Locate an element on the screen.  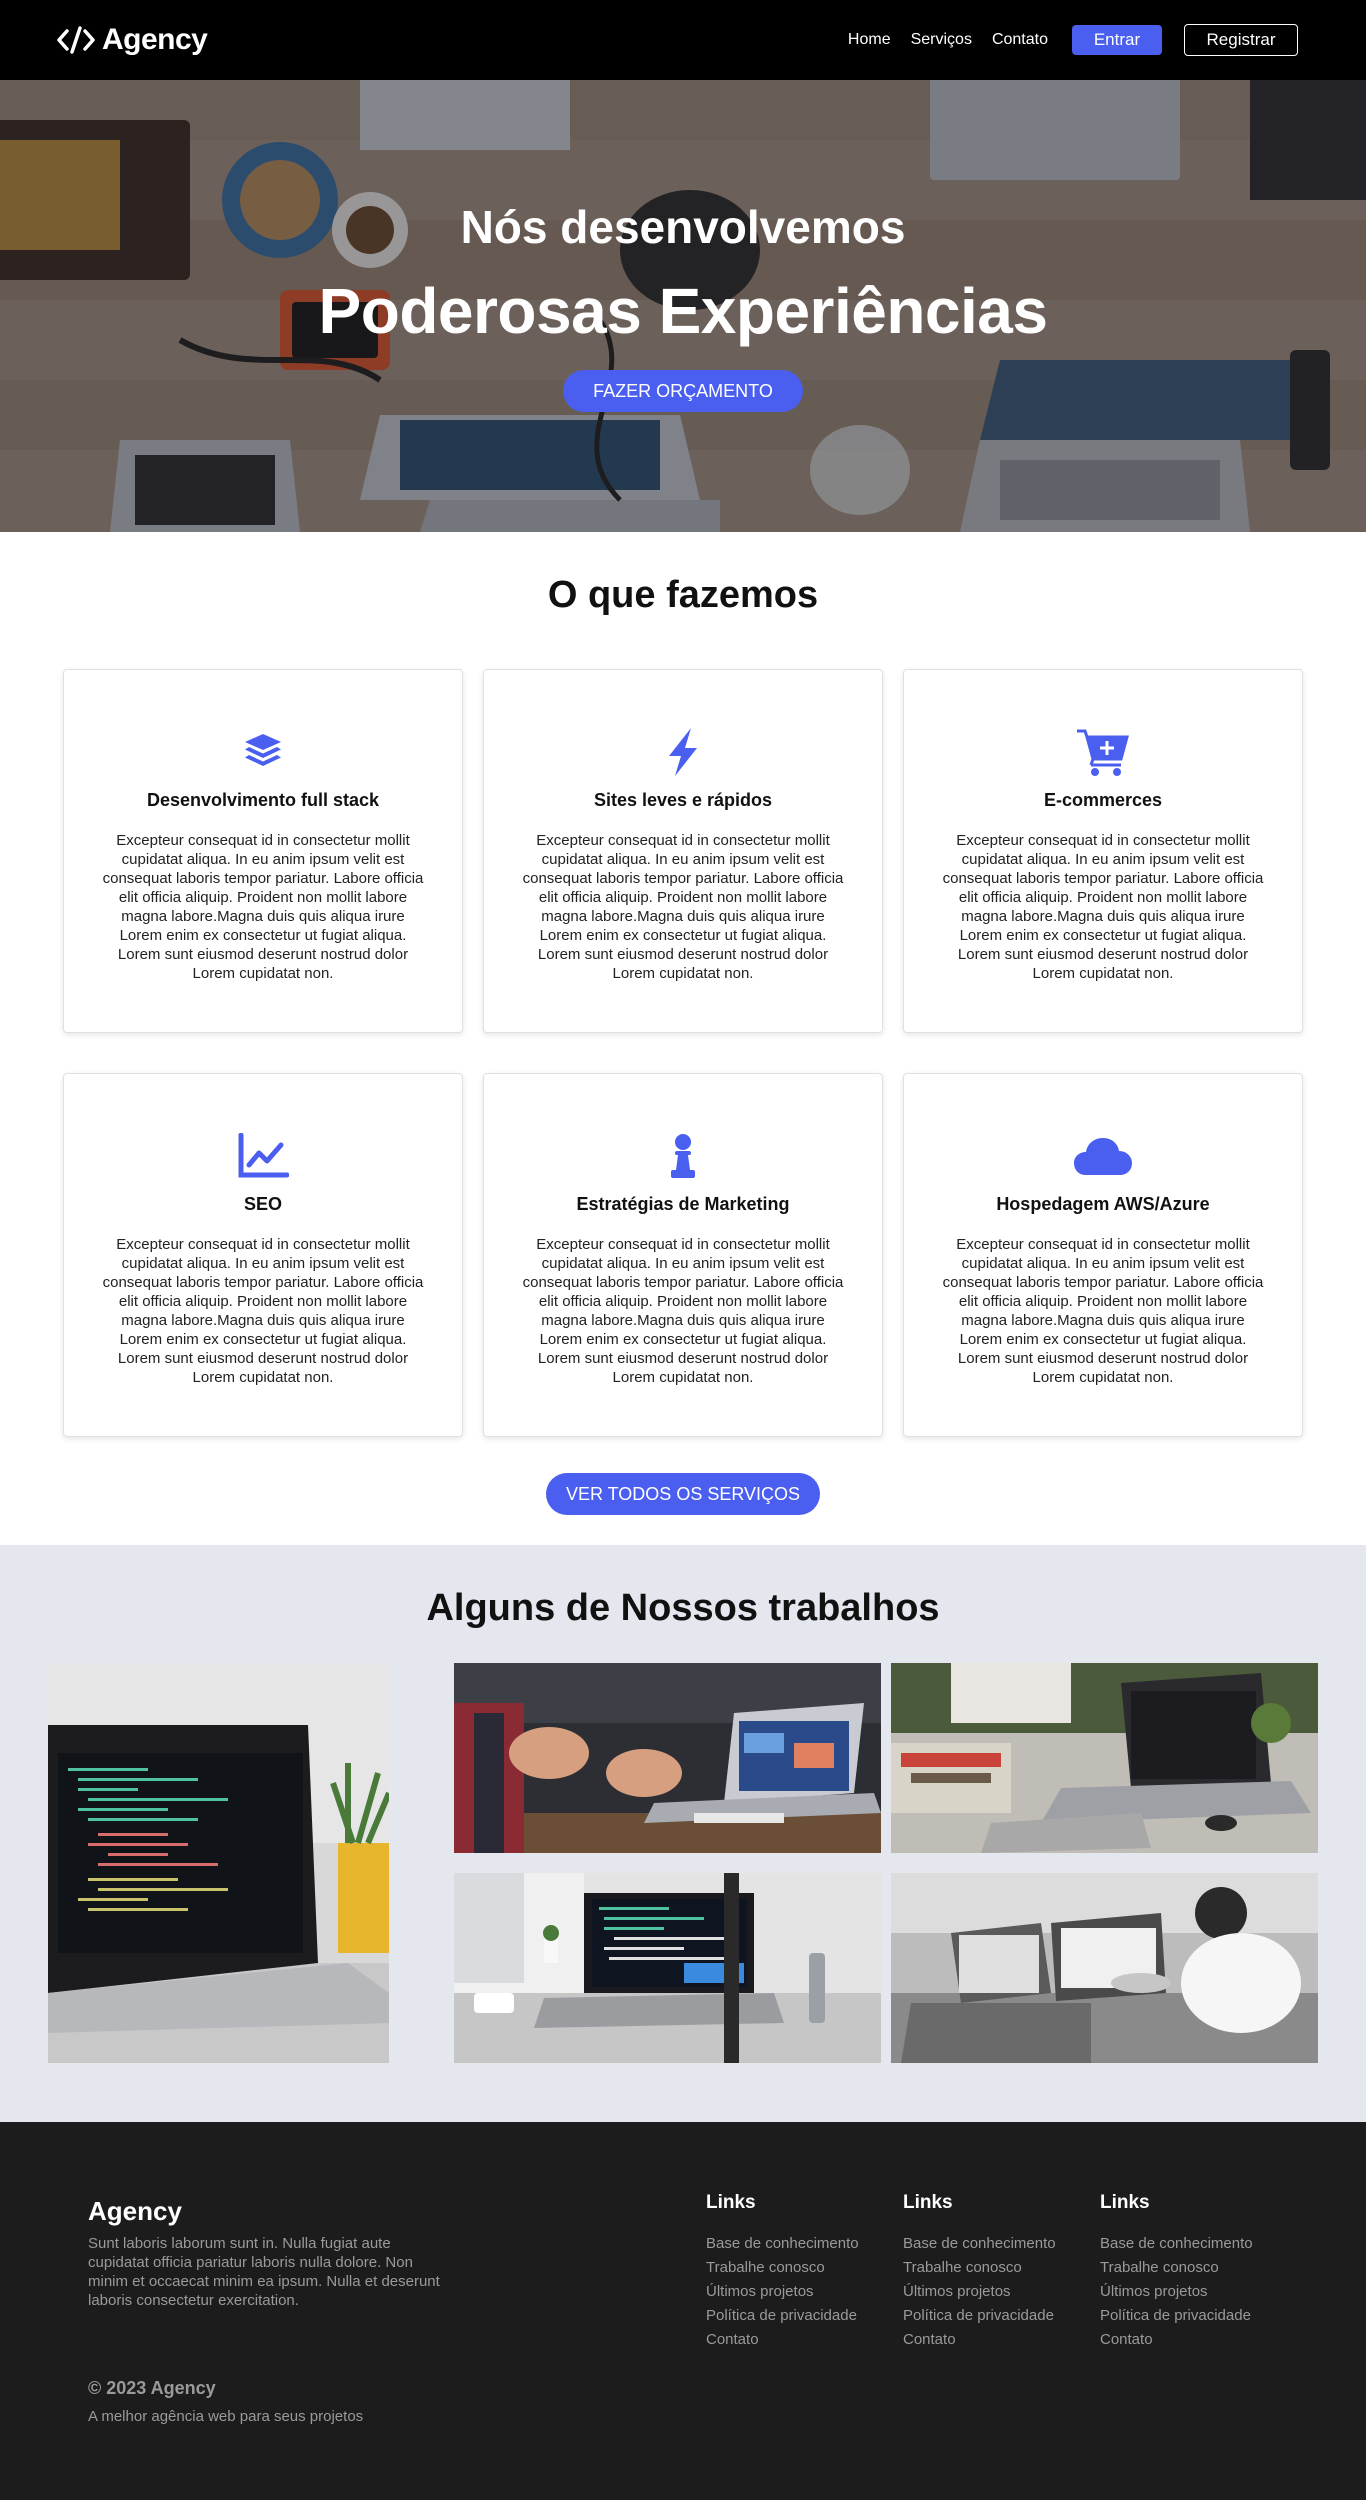
works-title: Alguns de Nossos trabalhos is located at coordinates (683, 1608).